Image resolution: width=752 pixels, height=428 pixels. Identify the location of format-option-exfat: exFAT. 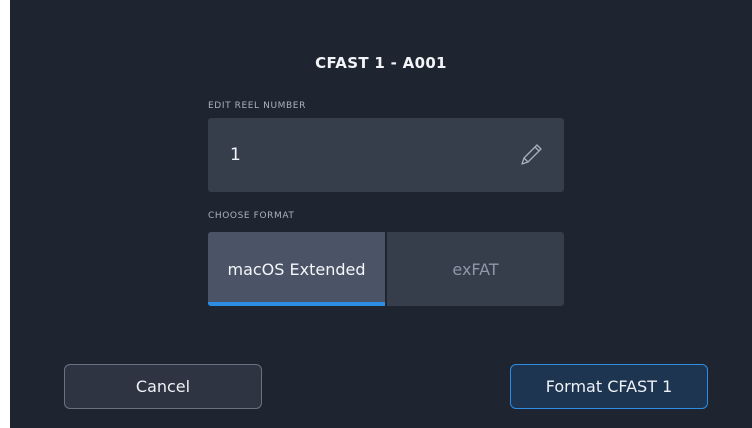
(475, 269).